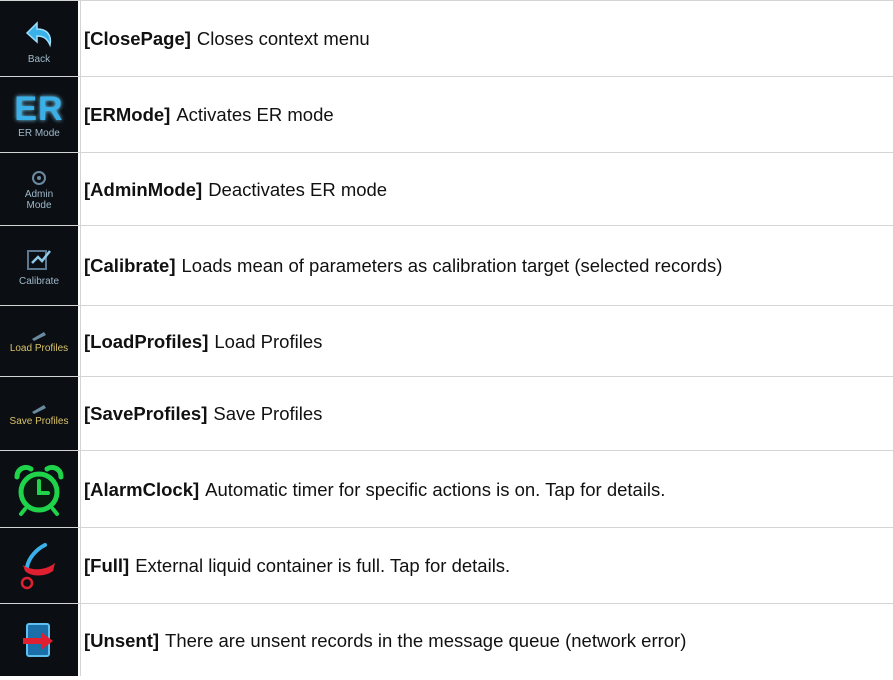  I want to click on icon-label: Back, so click(39, 59).